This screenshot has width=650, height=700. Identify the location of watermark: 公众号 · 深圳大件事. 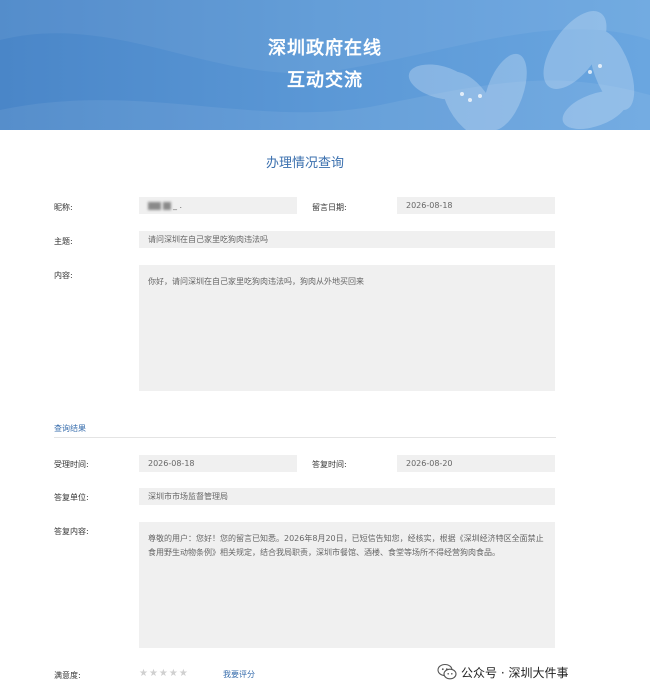
(502, 672).